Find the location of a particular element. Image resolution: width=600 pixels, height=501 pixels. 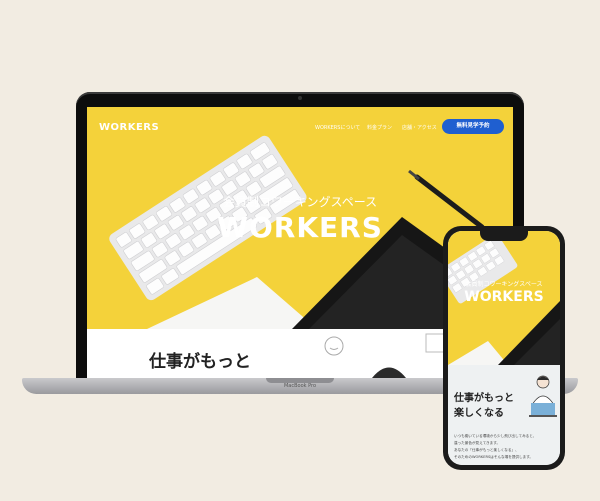

camera-icon is located at coordinates (300, 98).